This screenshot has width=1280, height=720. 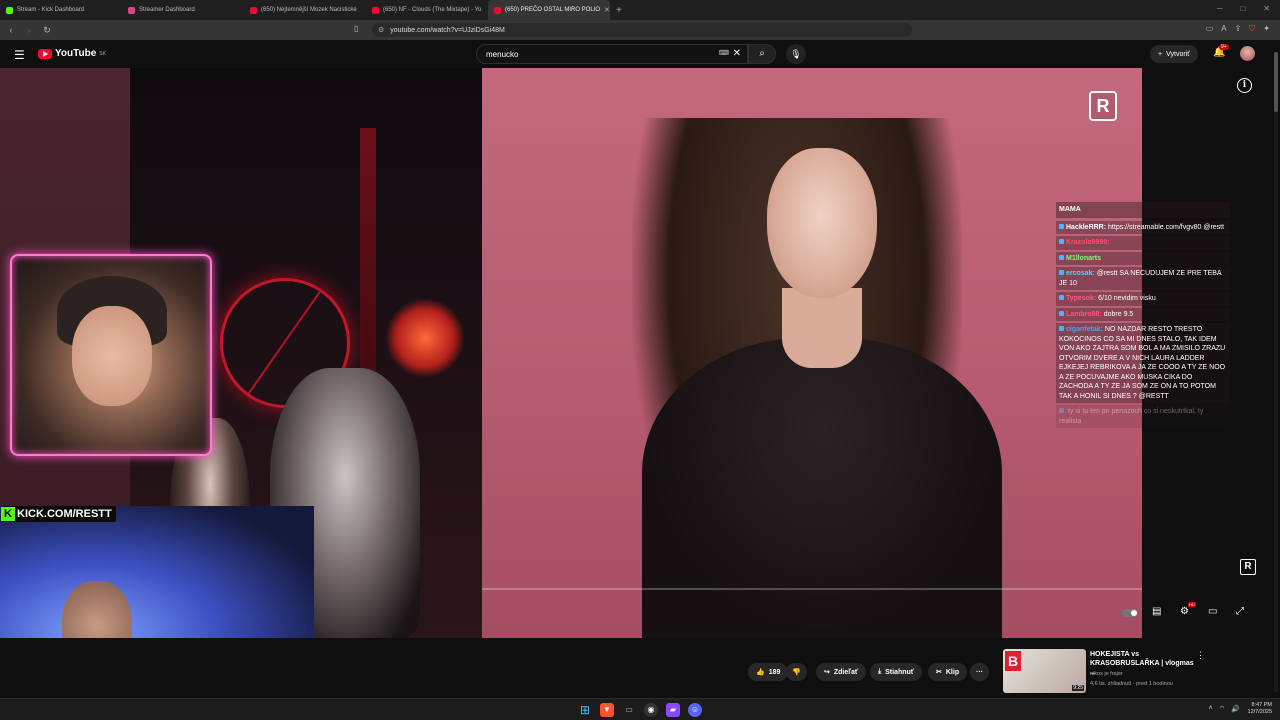 I want to click on chat-message: Typesok: 6/10 nevidim visku, so click(x=1143, y=299).